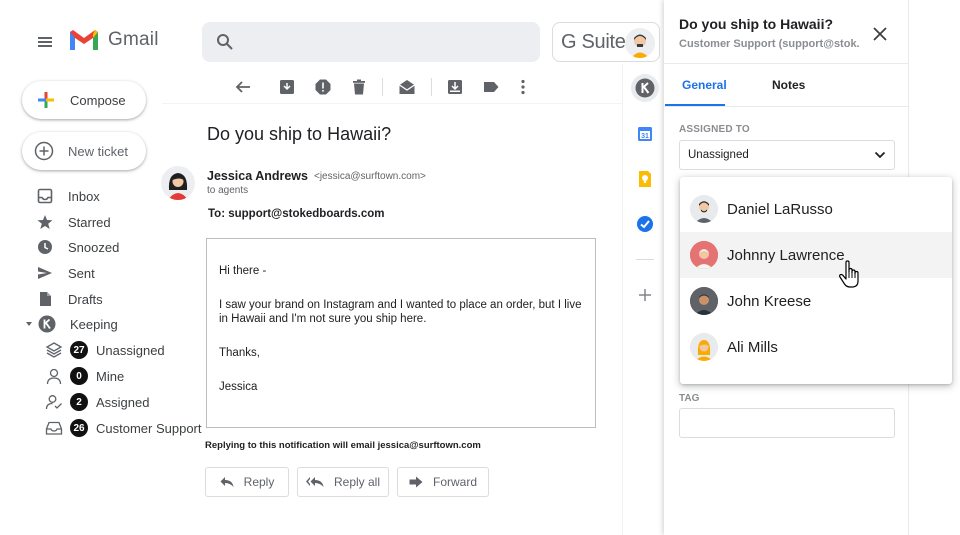 Image resolution: width=960 pixels, height=535 pixels. Describe the element at coordinates (243, 271) in the screenshot. I see `body-greeting: Hi there -` at that location.